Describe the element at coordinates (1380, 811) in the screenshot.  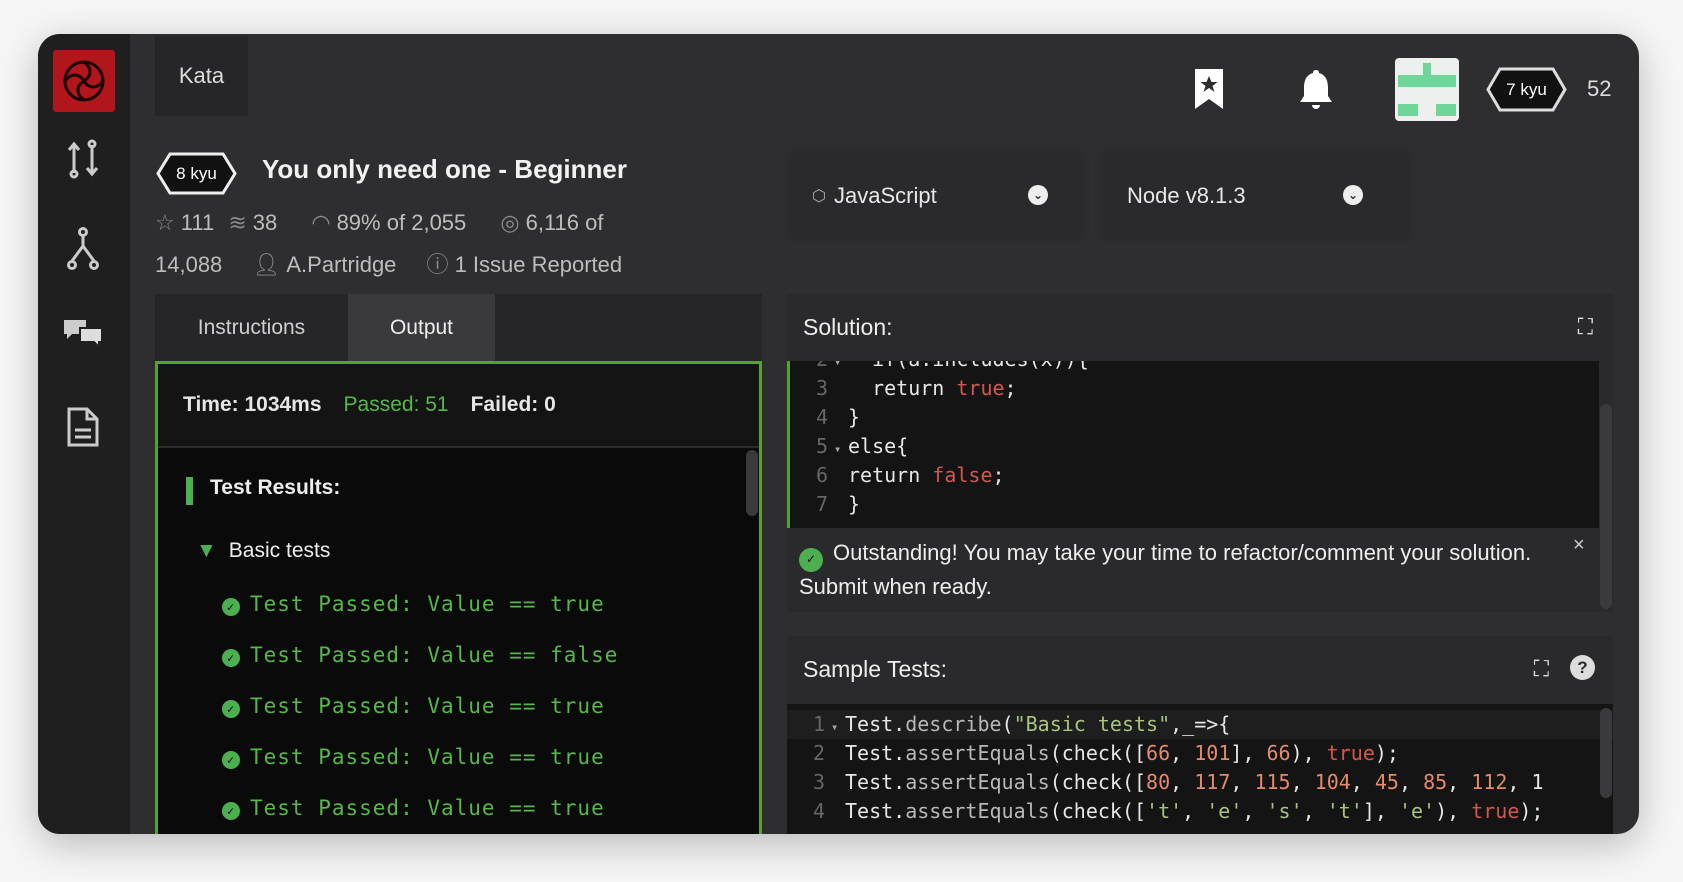
I see `code-token: ],` at that location.